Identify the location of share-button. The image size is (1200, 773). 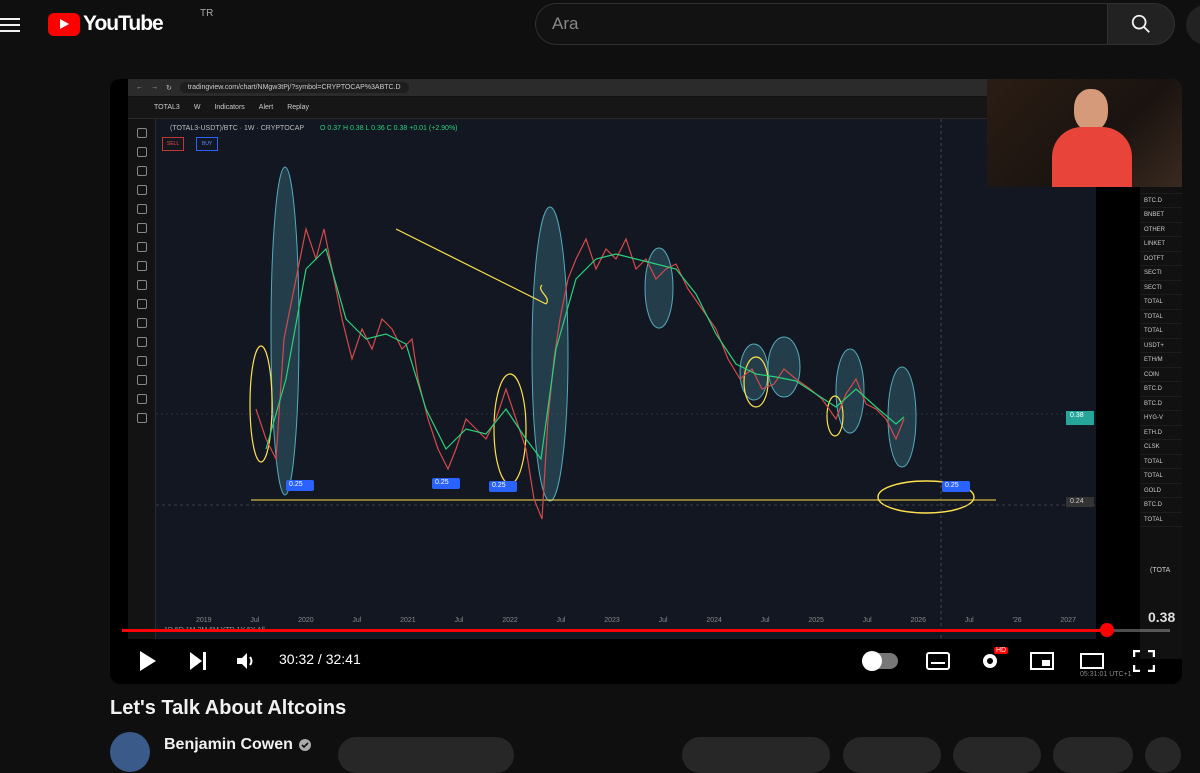
(892, 755).